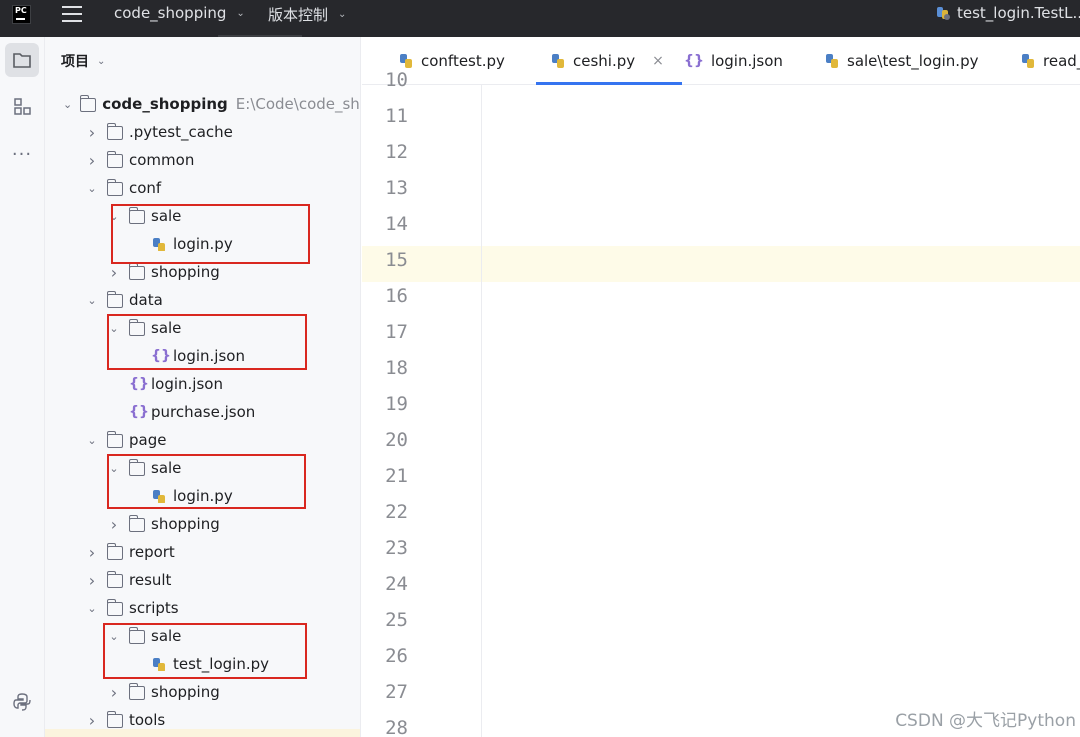 This screenshot has height=737, width=1080. I want to click on tree-item: {} purchase.json, so click(202, 412).